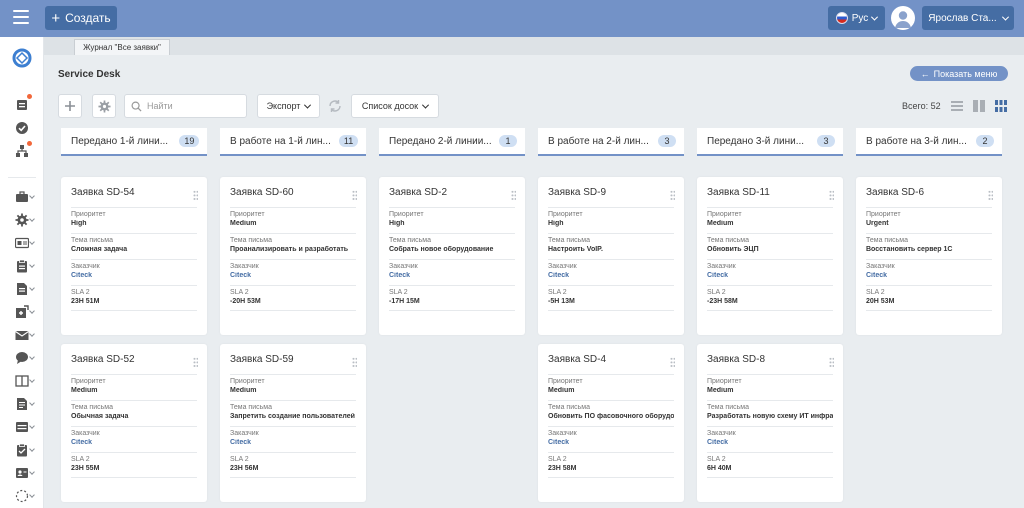 Image resolution: width=1024 pixels, height=508 pixels. Describe the element at coordinates (856, 18) in the screenshot. I see `language-button: Рус` at that location.